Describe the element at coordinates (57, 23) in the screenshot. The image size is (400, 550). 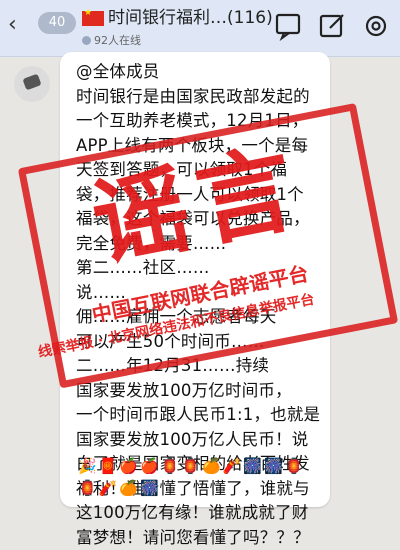
I see `unread-count-badge: 40` at that location.